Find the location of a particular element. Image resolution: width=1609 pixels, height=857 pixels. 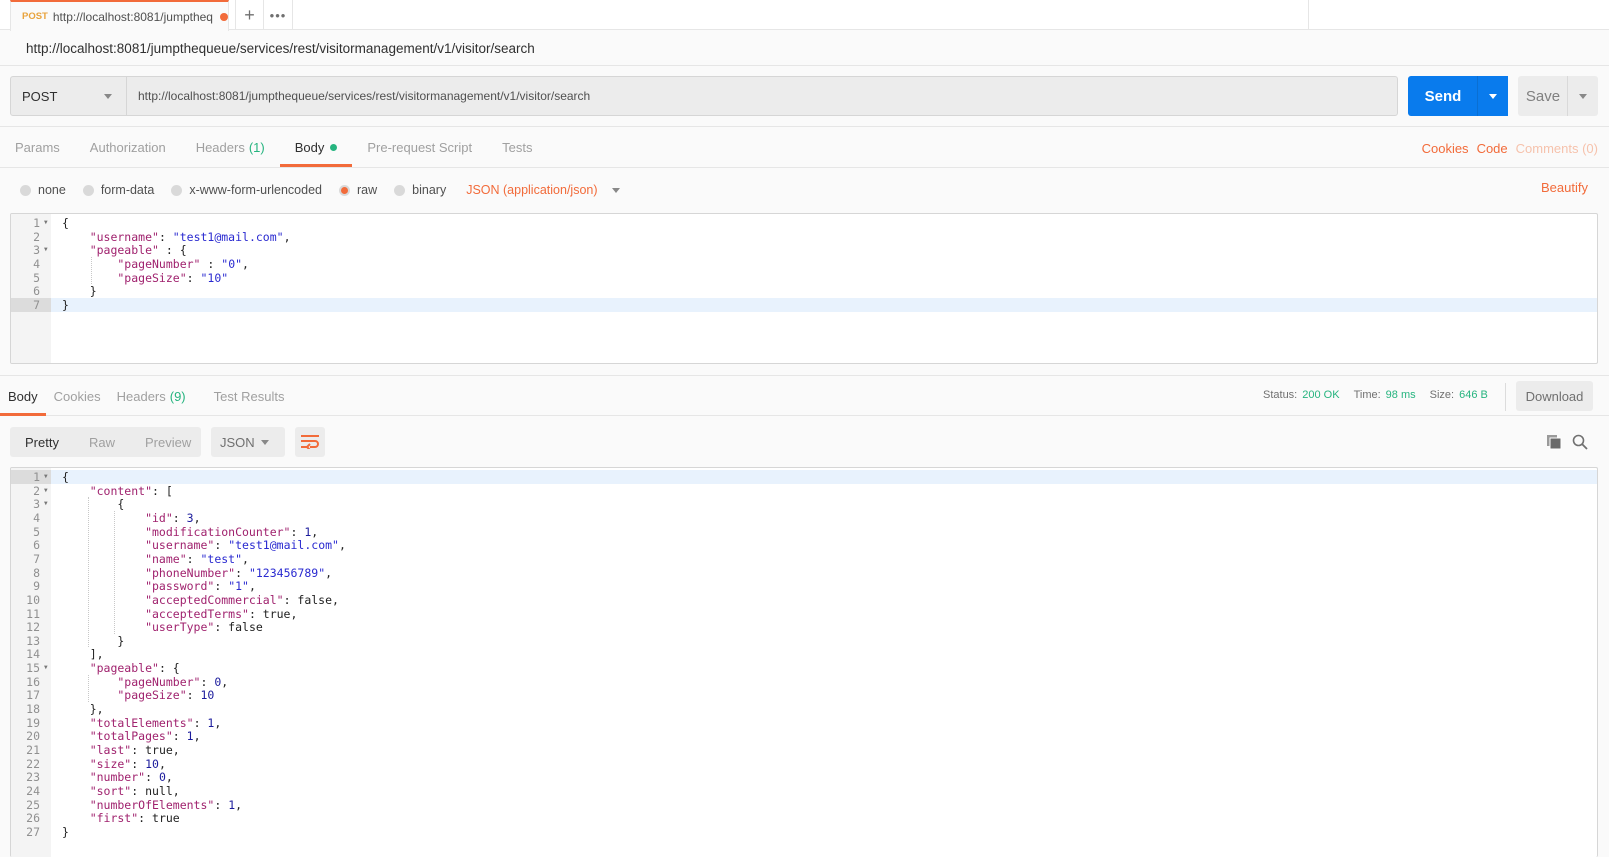

code-line: 16 "pageNumber": 0, is located at coordinates (804, 682).